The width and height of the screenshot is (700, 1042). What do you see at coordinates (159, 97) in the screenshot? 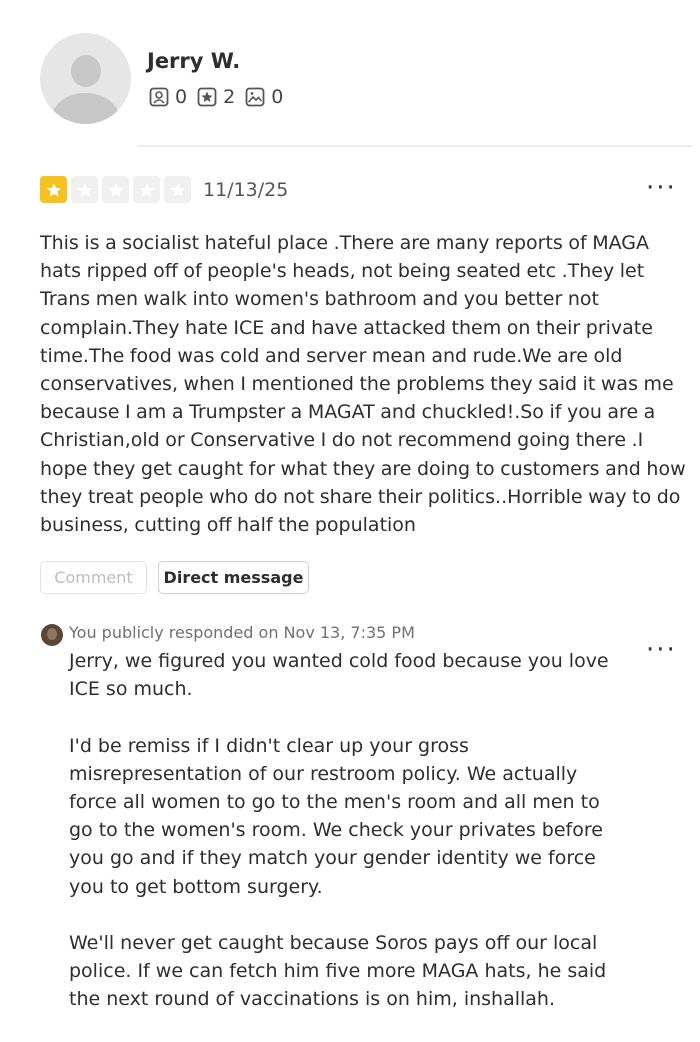
I see `friends-icon` at bounding box center [159, 97].